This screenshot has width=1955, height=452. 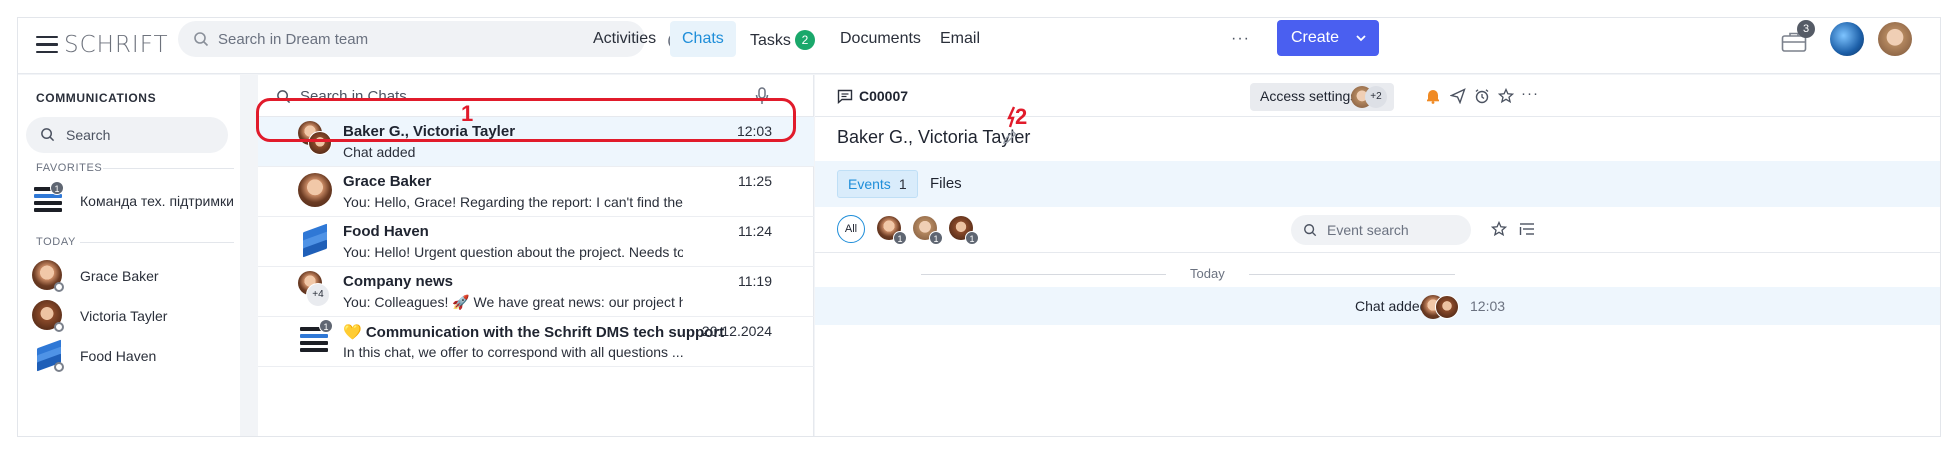 I want to click on chat-time: 11:24, so click(x=755, y=231).